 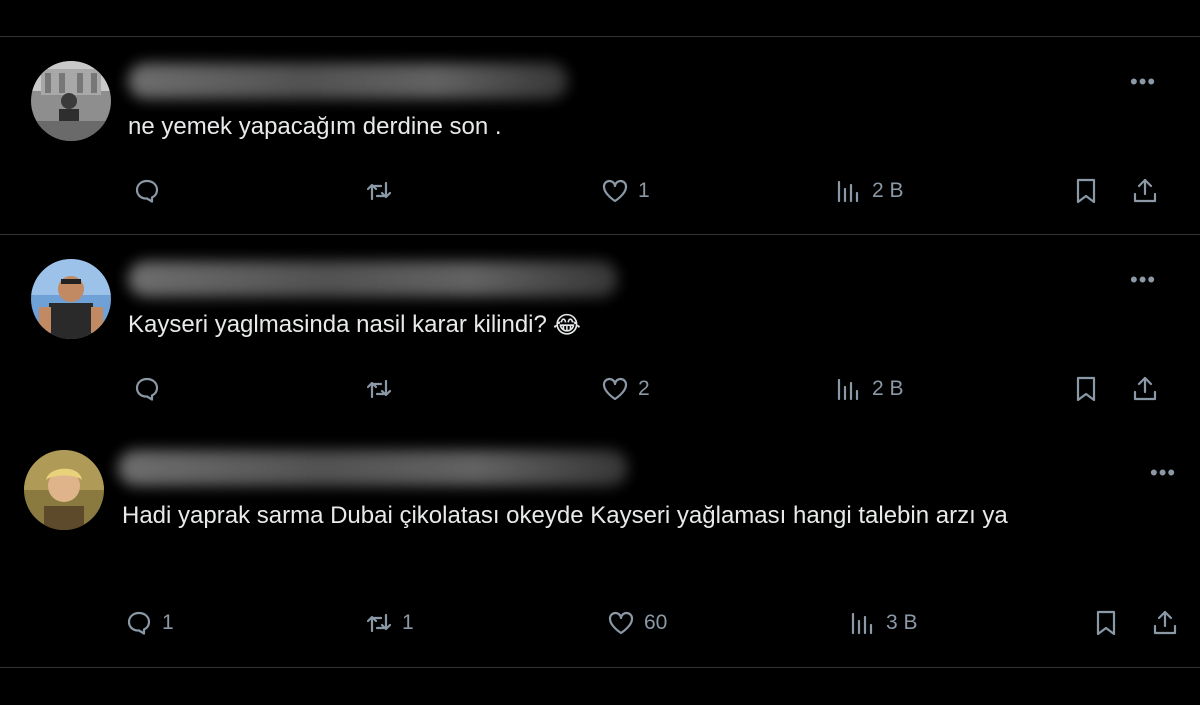 I want to click on like-button: 1, so click(x=625, y=191).